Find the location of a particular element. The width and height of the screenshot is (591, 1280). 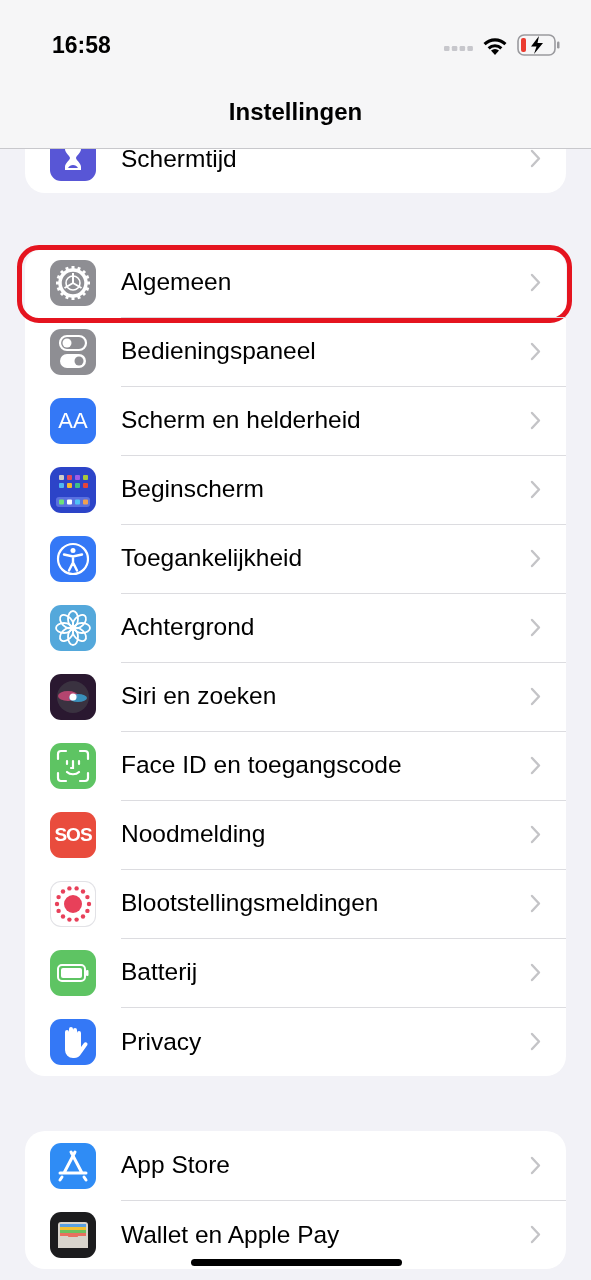

settings-row: AA Scherm en helderheid is located at coordinates (295, 420).